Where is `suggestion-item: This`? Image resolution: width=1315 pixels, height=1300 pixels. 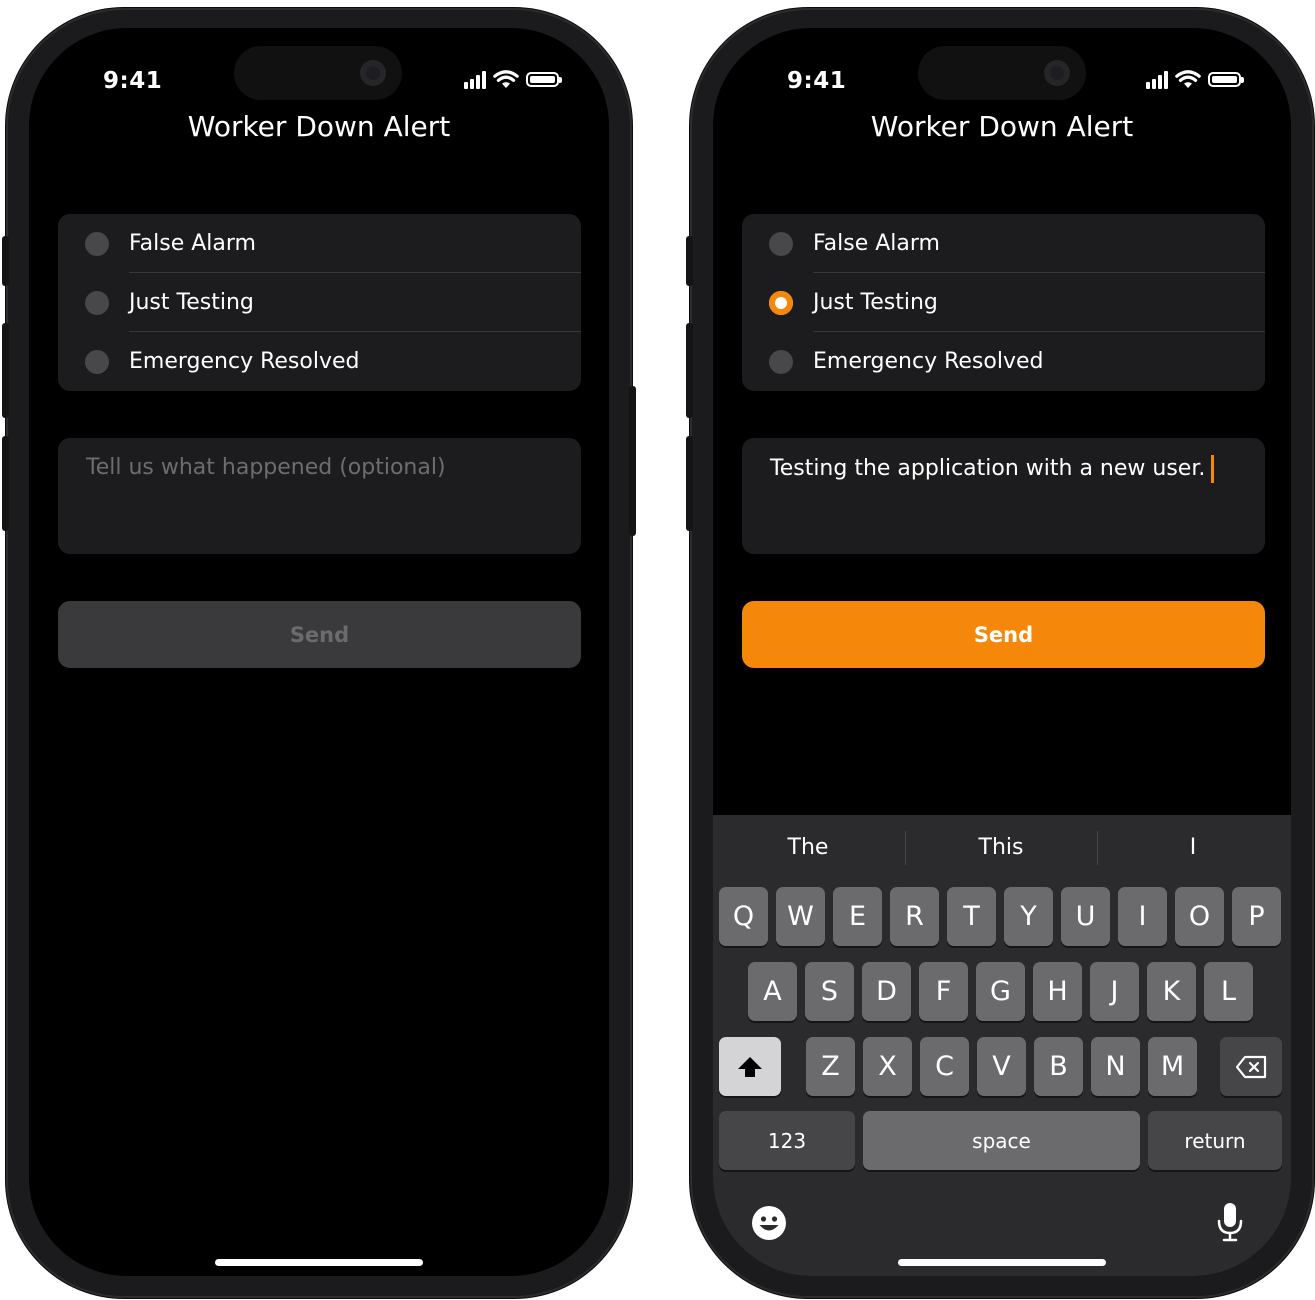 suggestion-item: This is located at coordinates (1001, 847).